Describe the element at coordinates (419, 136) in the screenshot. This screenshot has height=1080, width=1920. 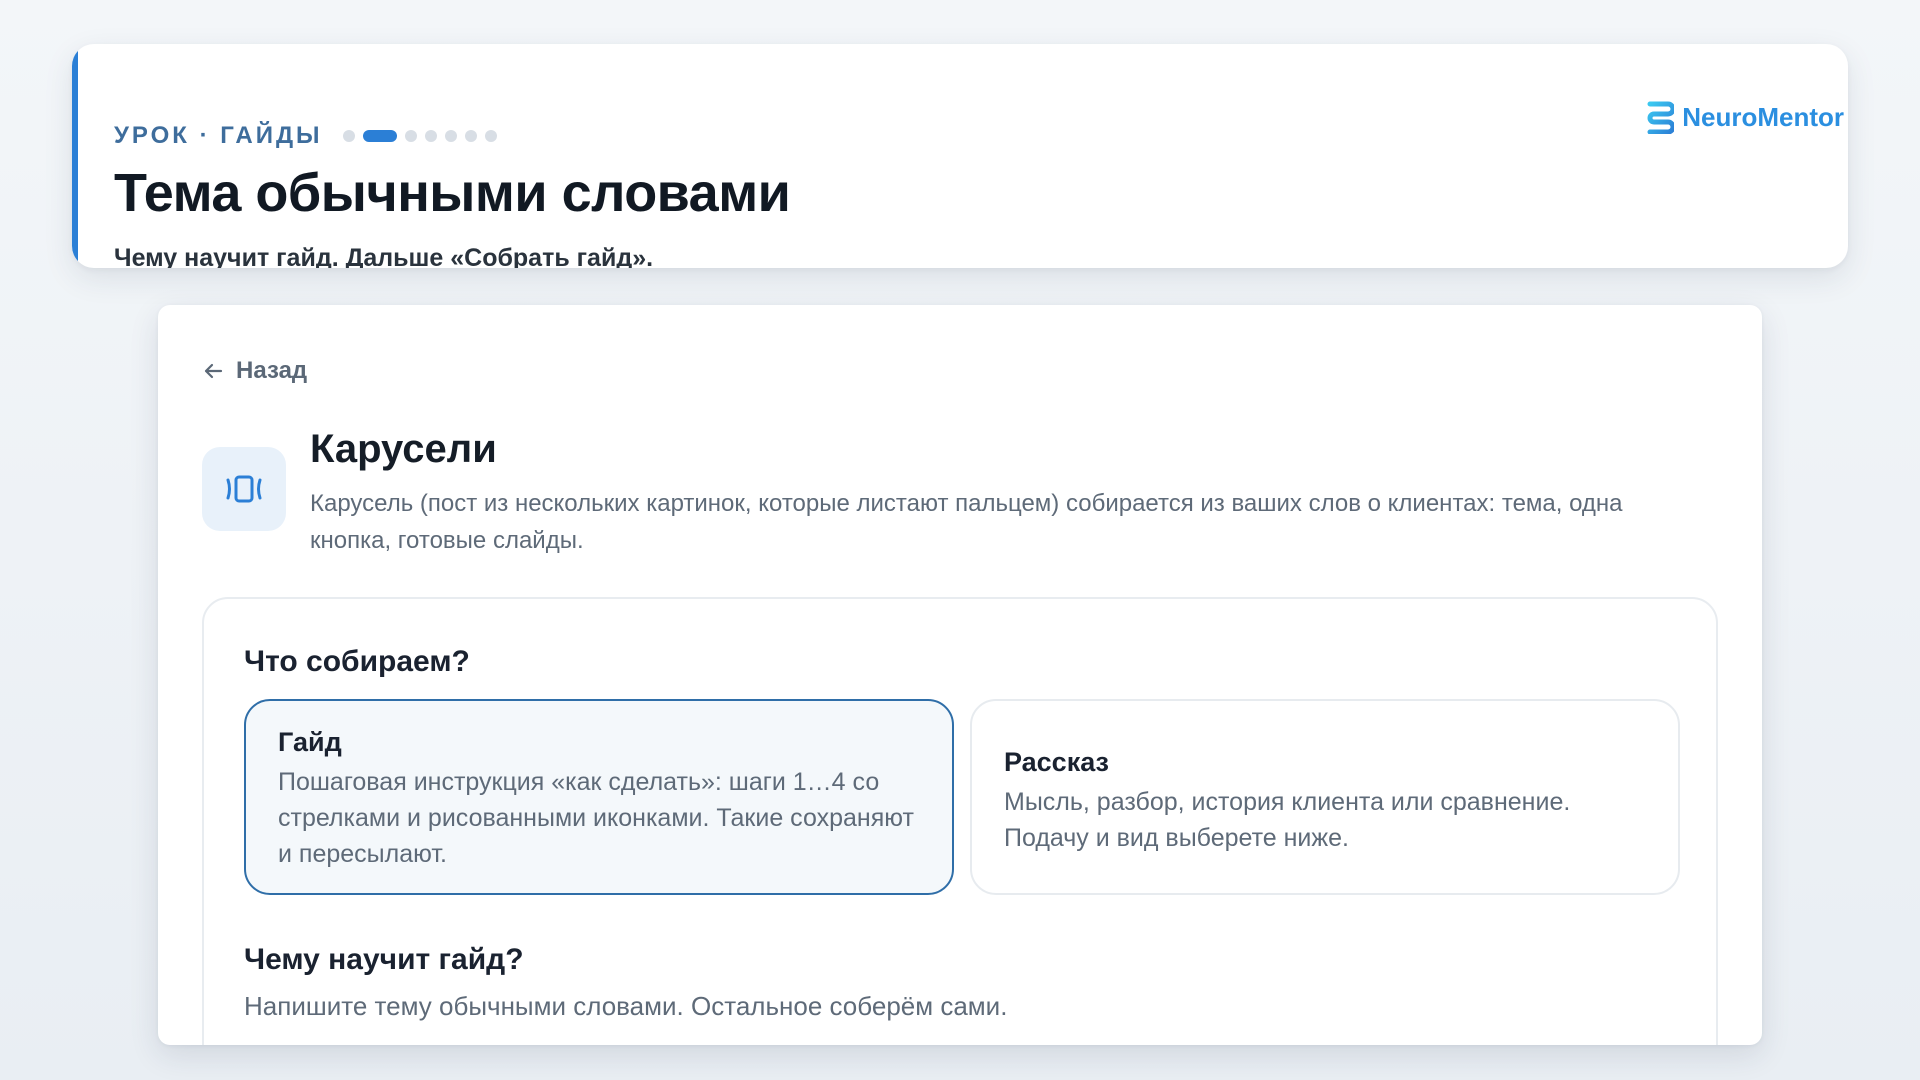
I see `progress-dots` at that location.